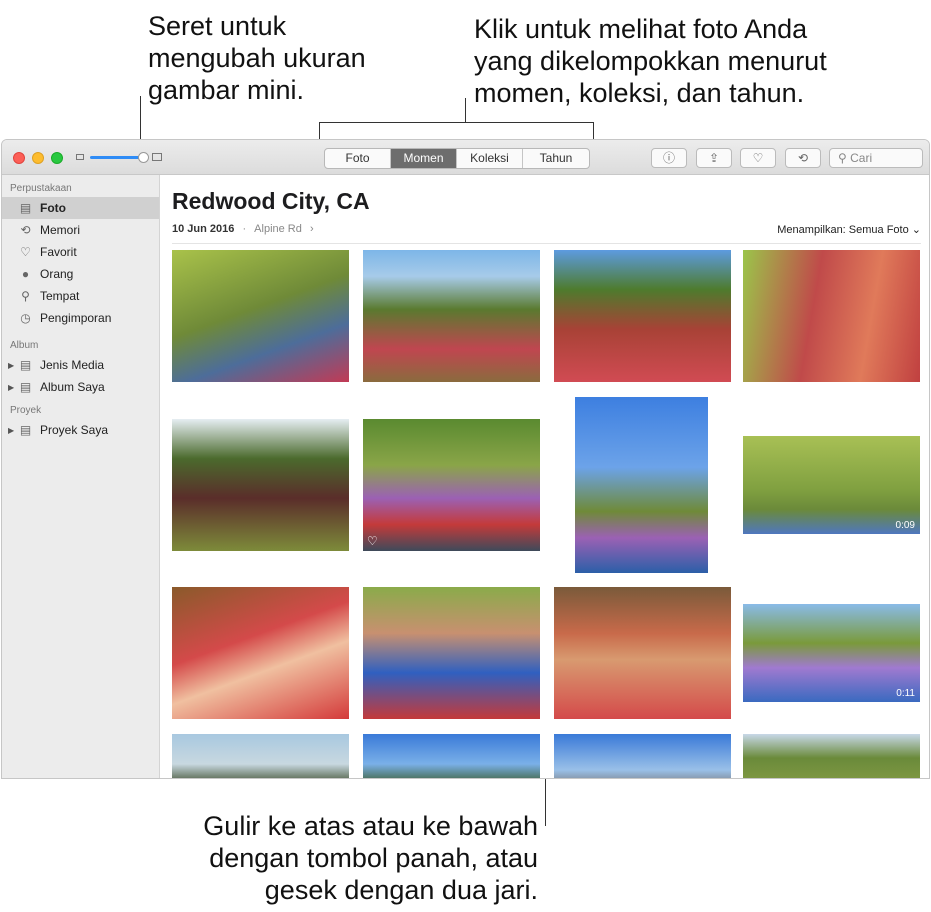 This screenshot has height=912, width=931. Describe the element at coordinates (57, 158) in the screenshot. I see `zoom-button` at that location.